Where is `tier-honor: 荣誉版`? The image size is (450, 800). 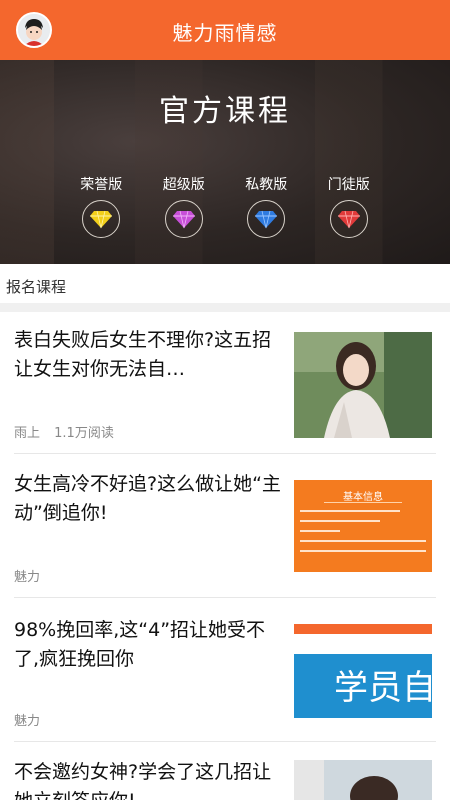 tier-honor: 荣誉版 is located at coordinates (101, 206).